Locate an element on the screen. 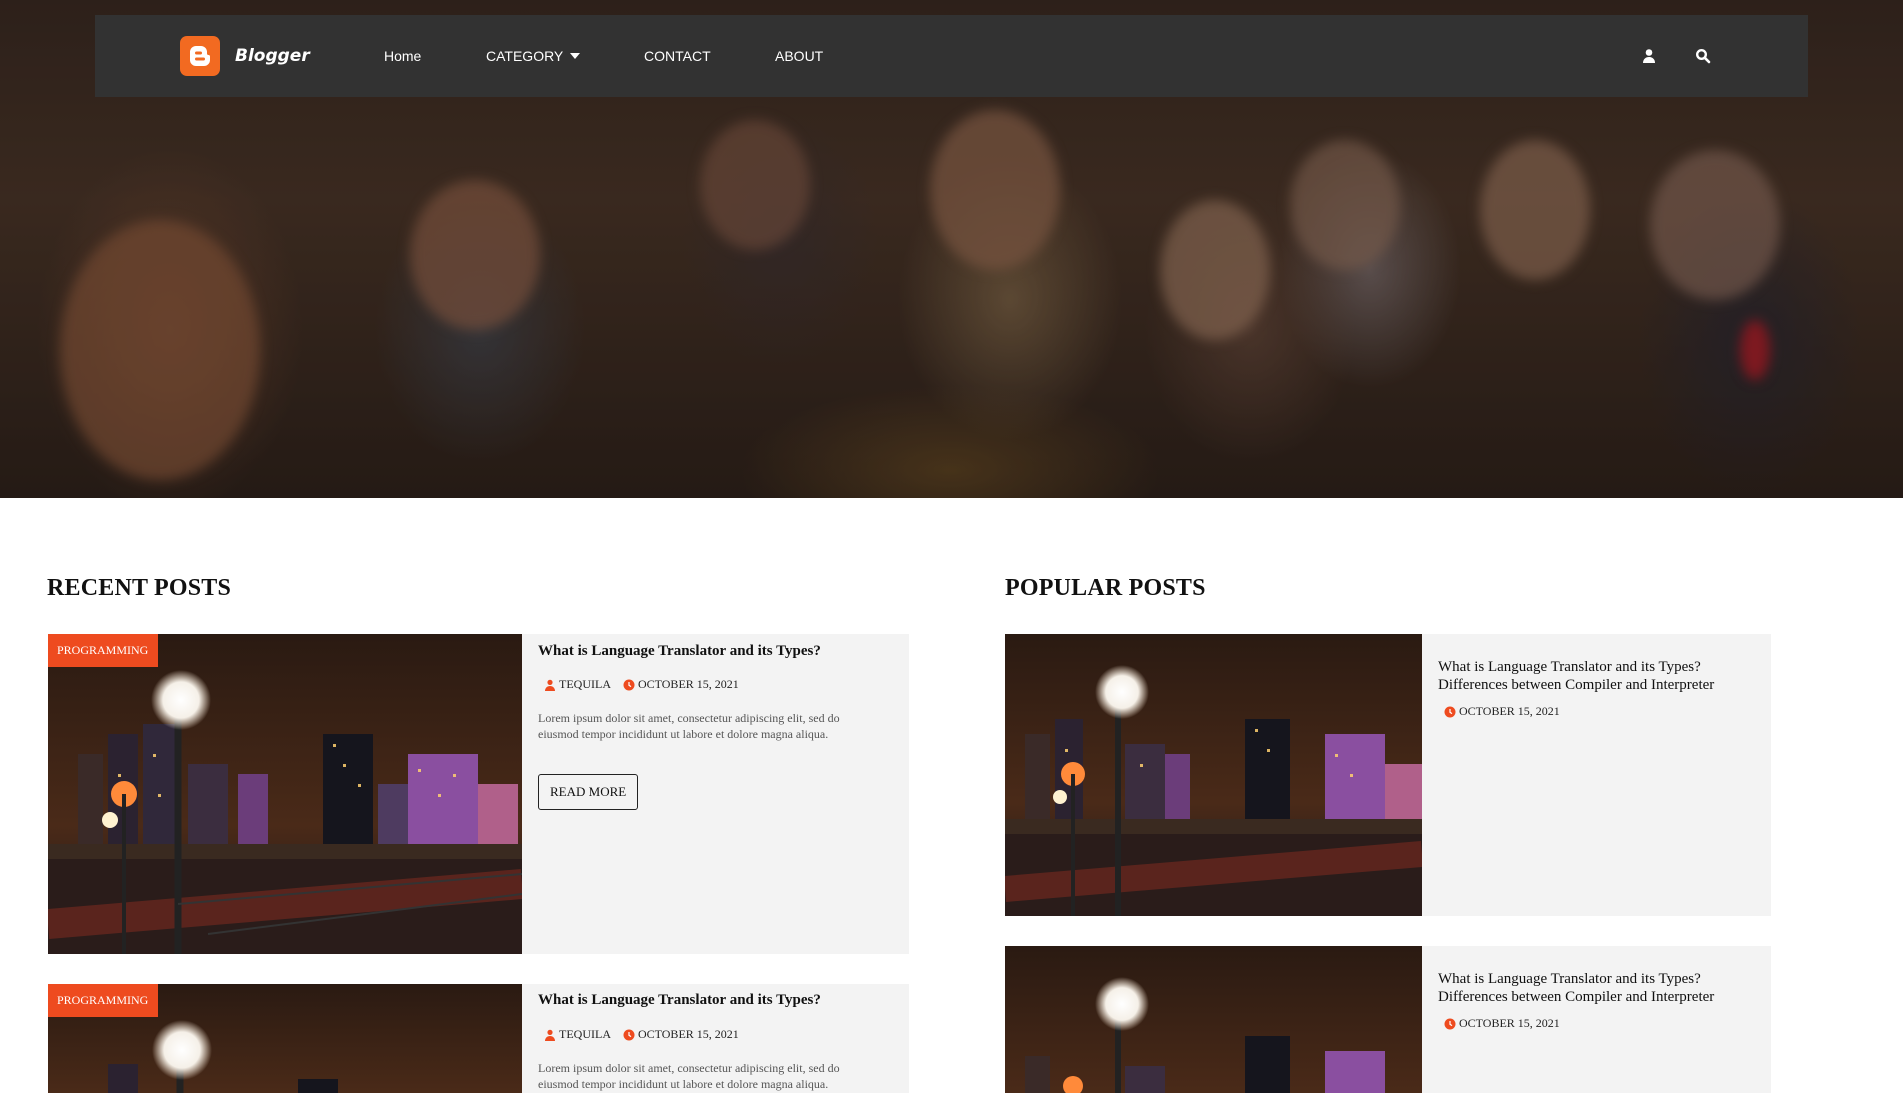 Image resolution: width=1903 pixels, height=1093 pixels. popular-posts-title: POPULAR POSTS is located at coordinates (1105, 588).